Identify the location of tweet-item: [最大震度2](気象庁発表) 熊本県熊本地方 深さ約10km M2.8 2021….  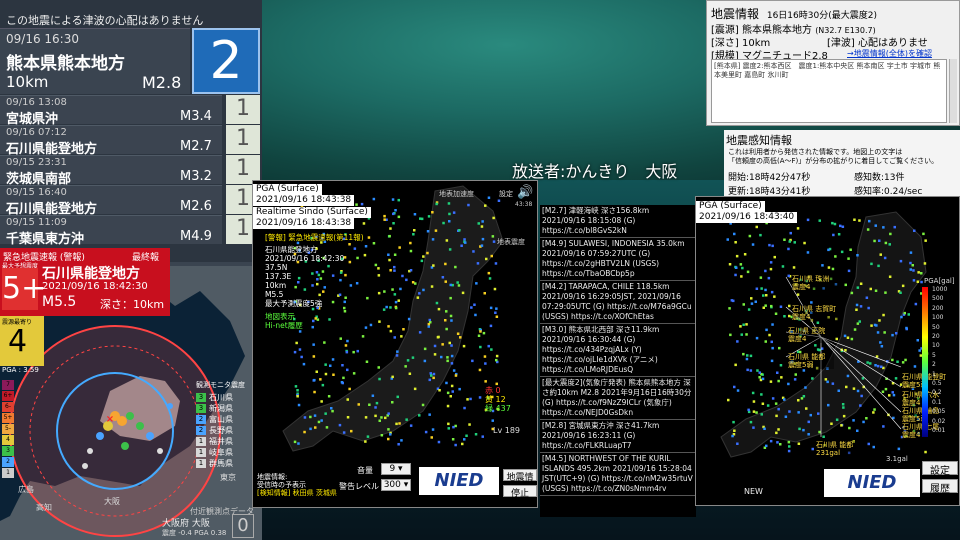
(618, 398).